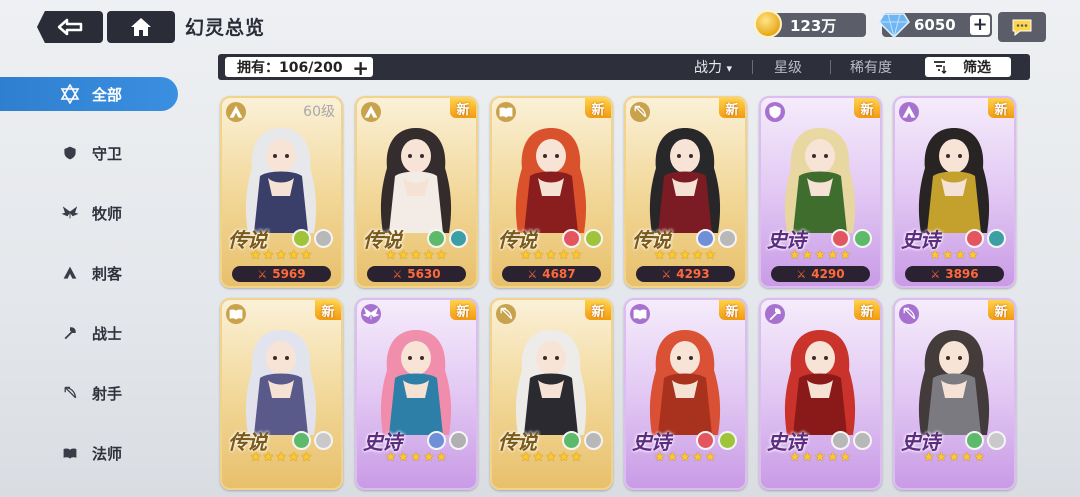 The height and width of the screenshot is (497, 1080). Describe the element at coordinates (713, 67) in the screenshot. I see `sort-power-button: 战力 ▾` at that location.